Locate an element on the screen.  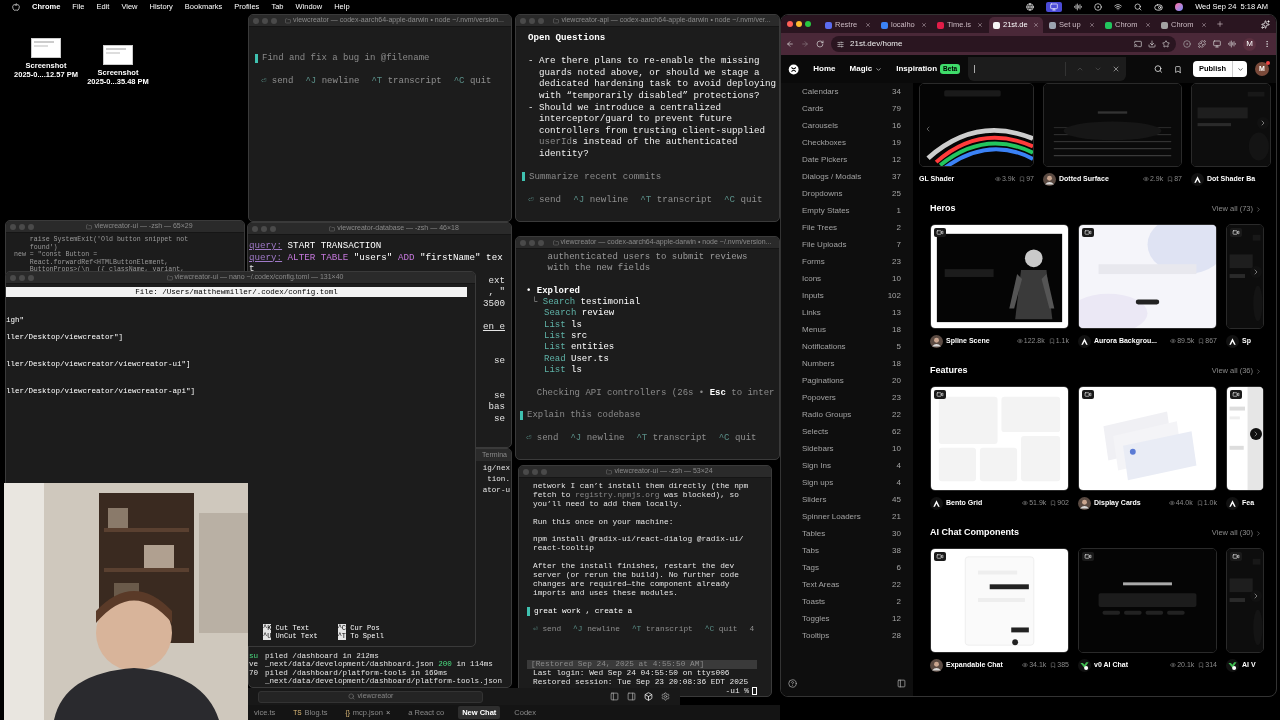
category-item: Forms 23 is located at coordinates (847, 261).